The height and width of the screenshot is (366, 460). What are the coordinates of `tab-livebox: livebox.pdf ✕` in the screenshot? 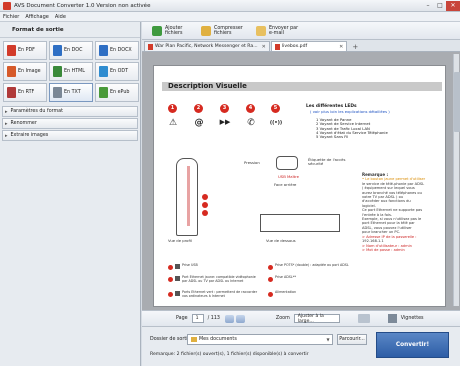 It's located at (309, 46).